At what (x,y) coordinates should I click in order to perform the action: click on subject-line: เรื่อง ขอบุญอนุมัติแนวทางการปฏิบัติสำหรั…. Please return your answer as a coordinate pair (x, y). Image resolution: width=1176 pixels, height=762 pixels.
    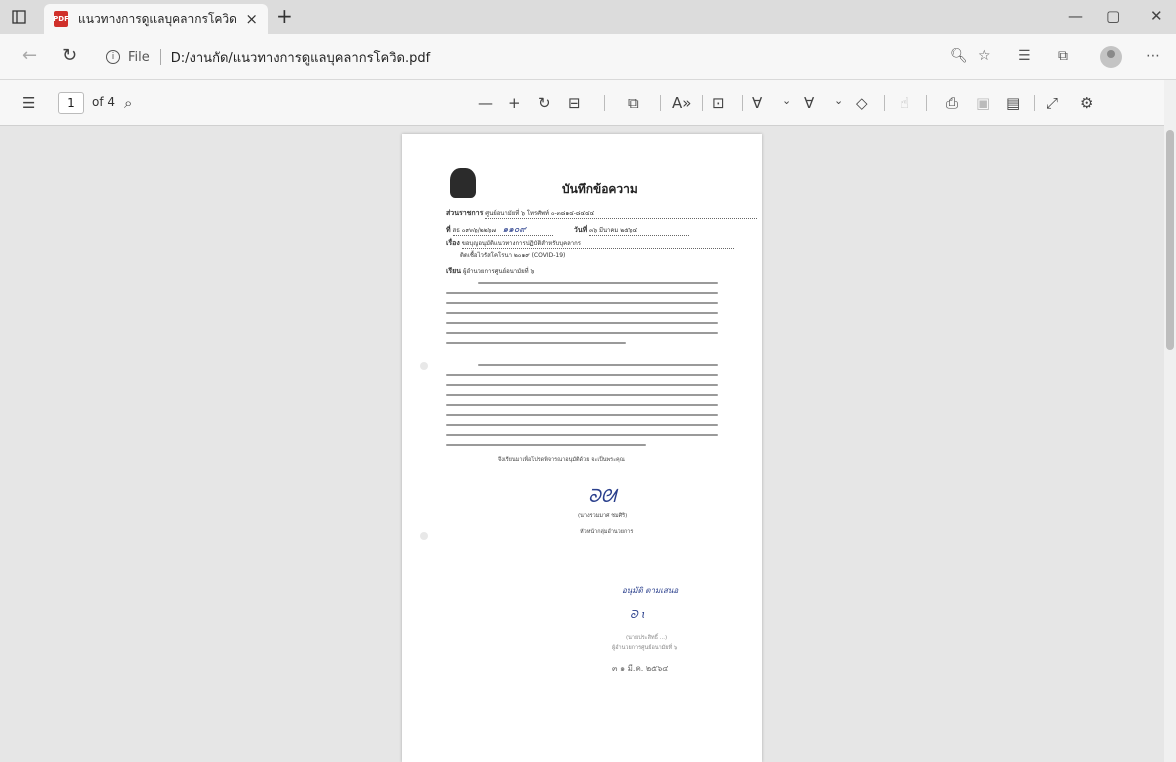
    Looking at the image, I should click on (590, 243).